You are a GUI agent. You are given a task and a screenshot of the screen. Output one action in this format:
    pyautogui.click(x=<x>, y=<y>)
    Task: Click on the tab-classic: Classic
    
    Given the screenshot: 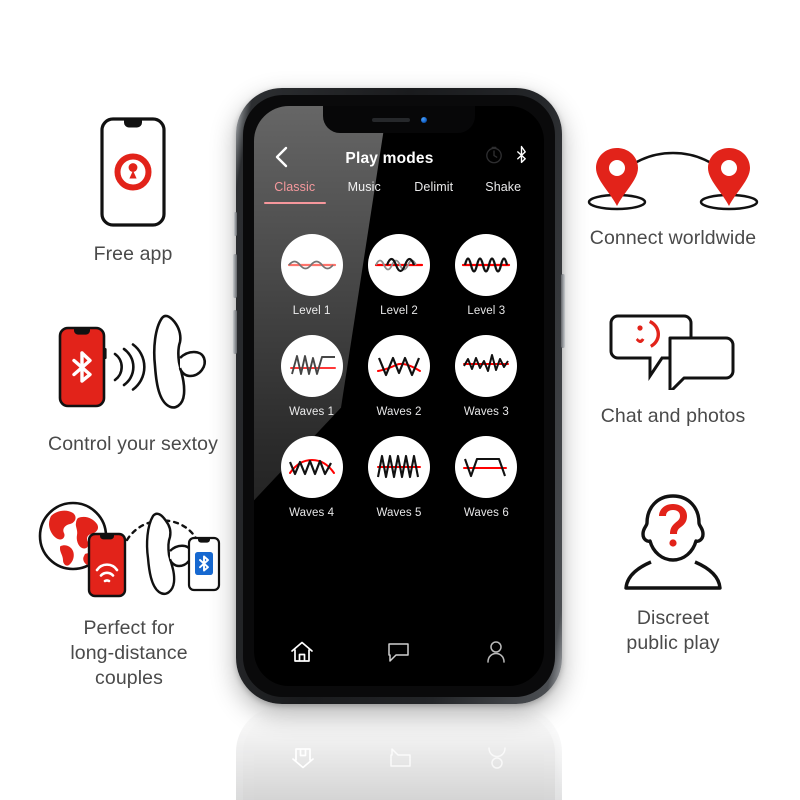 What is the action you would take?
    pyautogui.click(x=295, y=191)
    